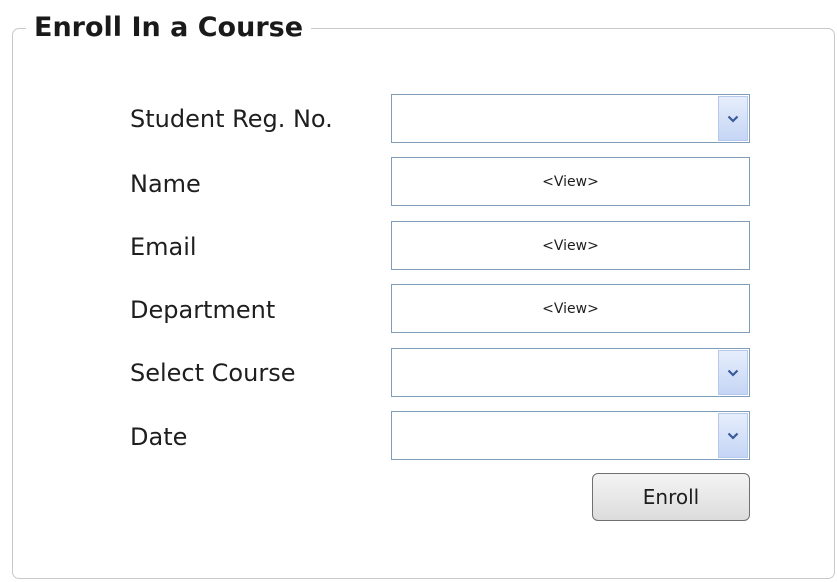 The width and height of the screenshot is (837, 582). I want to click on name-value: <View>, so click(570, 181).